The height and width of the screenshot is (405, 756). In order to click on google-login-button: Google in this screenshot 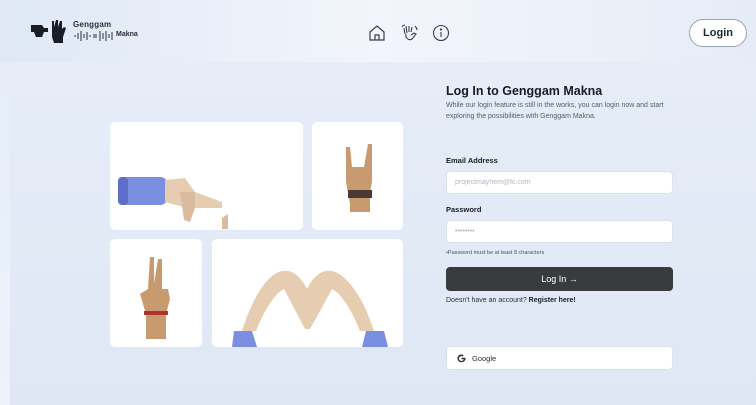, I will do `click(559, 358)`.